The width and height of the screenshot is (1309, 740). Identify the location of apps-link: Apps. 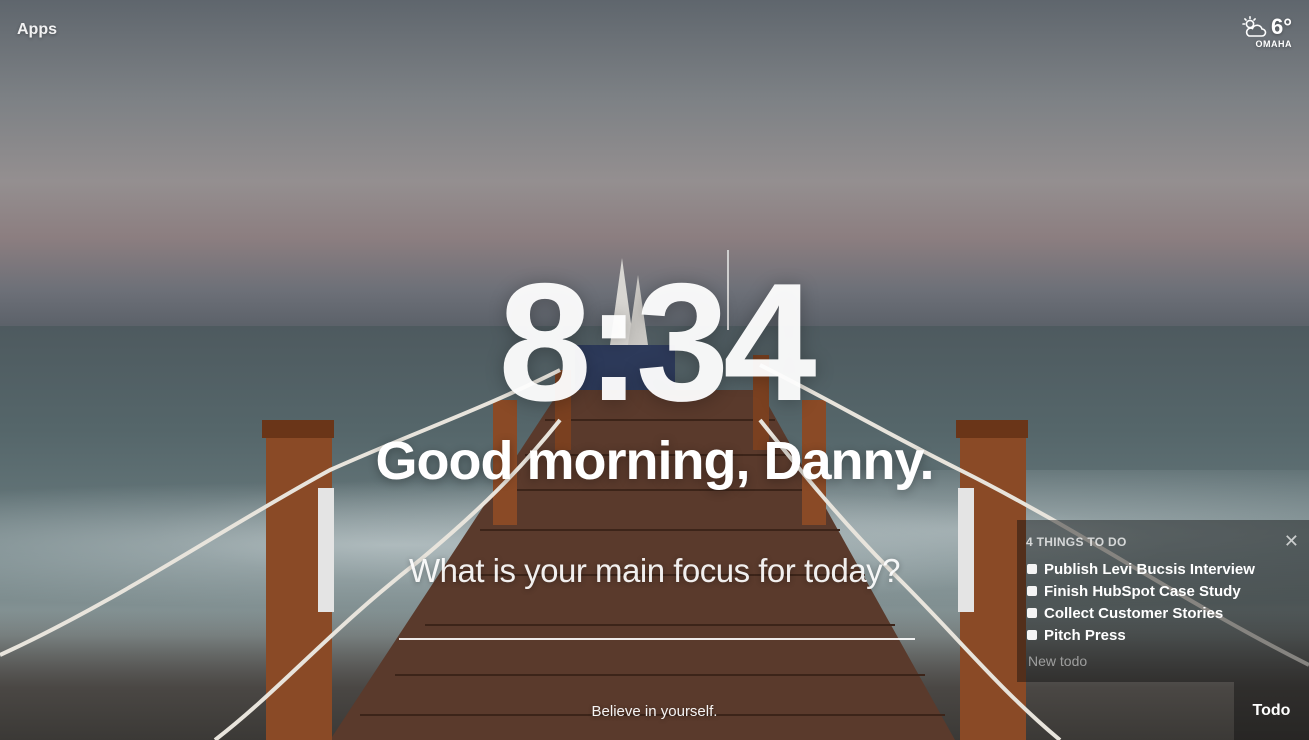
(37, 30).